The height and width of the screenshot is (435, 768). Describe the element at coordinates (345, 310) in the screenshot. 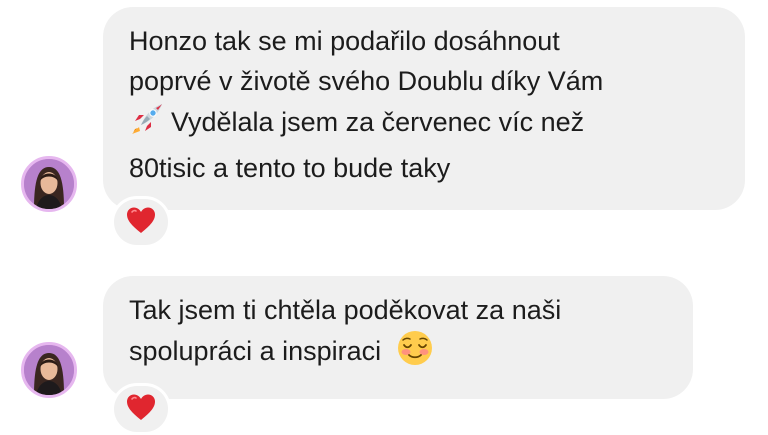

I see `message-text-line: Tak jsem ti chtěla poděkovat za naši` at that location.